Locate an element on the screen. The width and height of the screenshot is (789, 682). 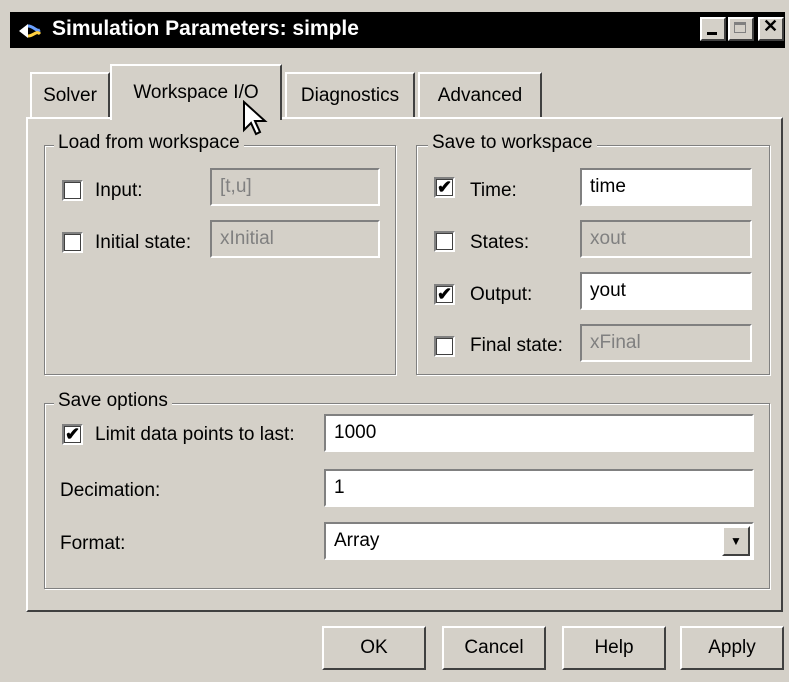
format-label: Format: is located at coordinates (93, 543).